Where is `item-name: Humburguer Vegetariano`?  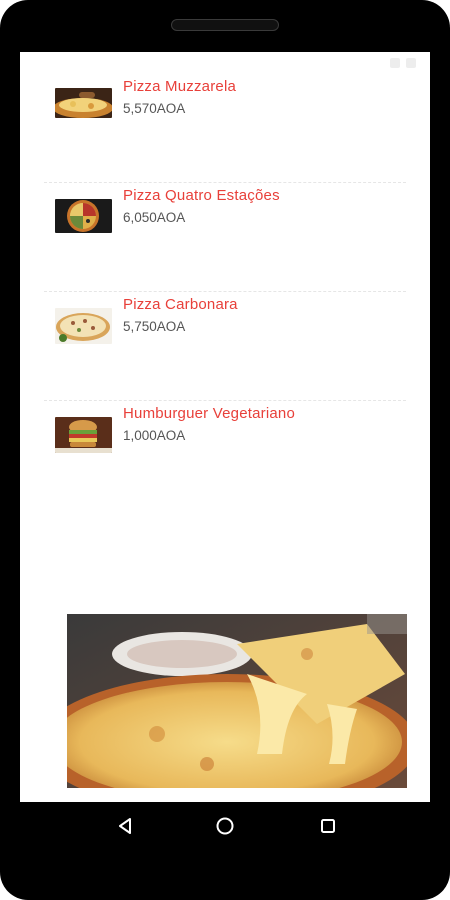 item-name: Humburguer Vegetariano is located at coordinates (209, 413).